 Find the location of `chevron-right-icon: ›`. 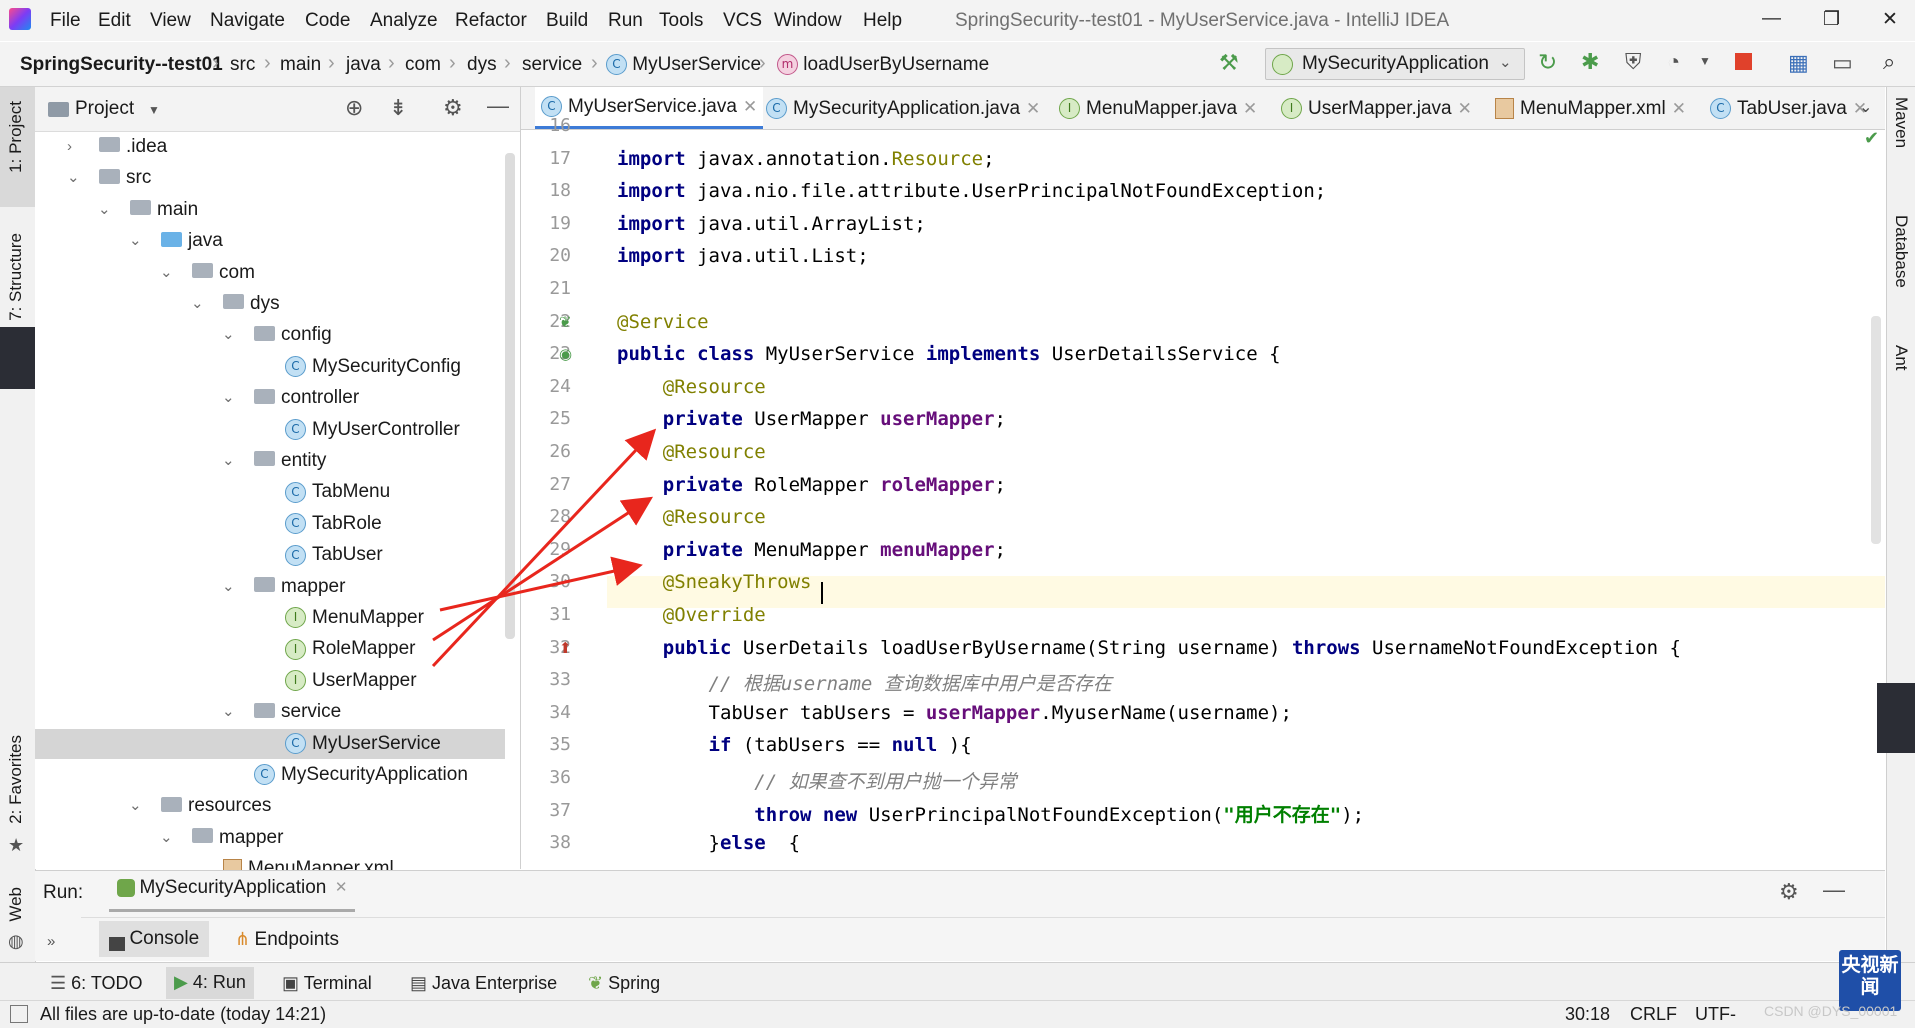

chevron-right-icon: › is located at coordinates (69, 147).